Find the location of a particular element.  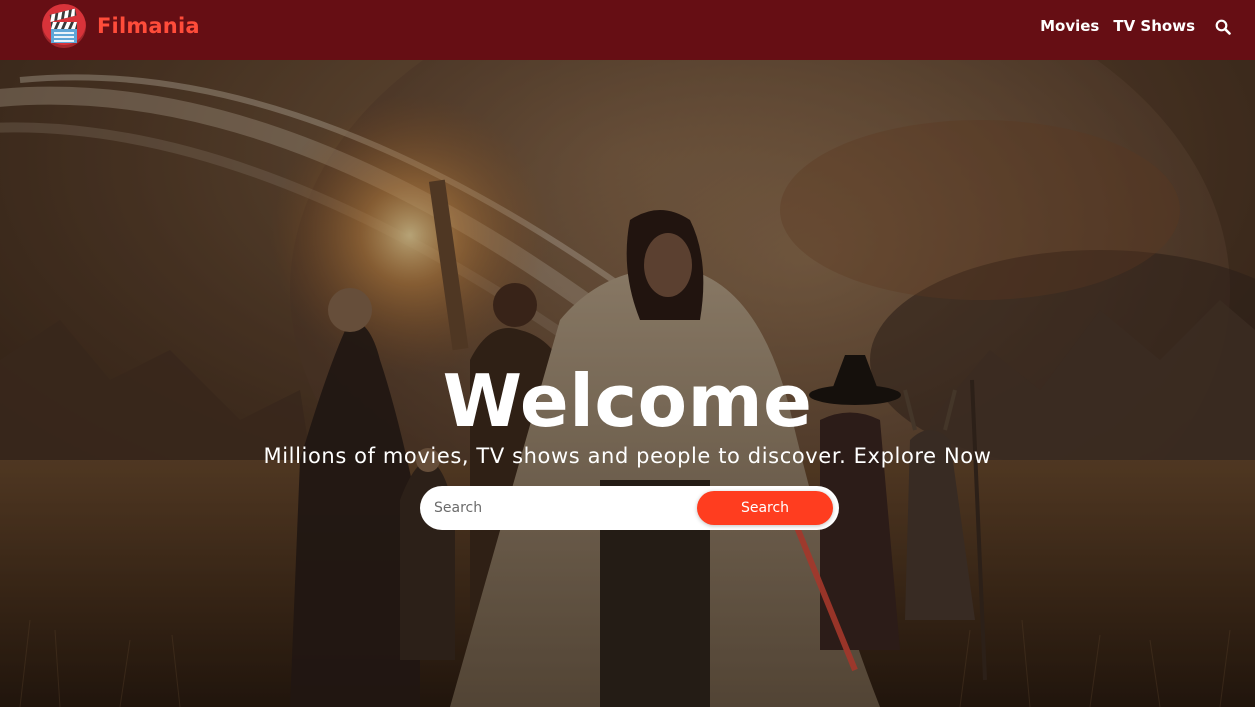

main-nav: Movies TV Shows is located at coordinates (1135, 26).